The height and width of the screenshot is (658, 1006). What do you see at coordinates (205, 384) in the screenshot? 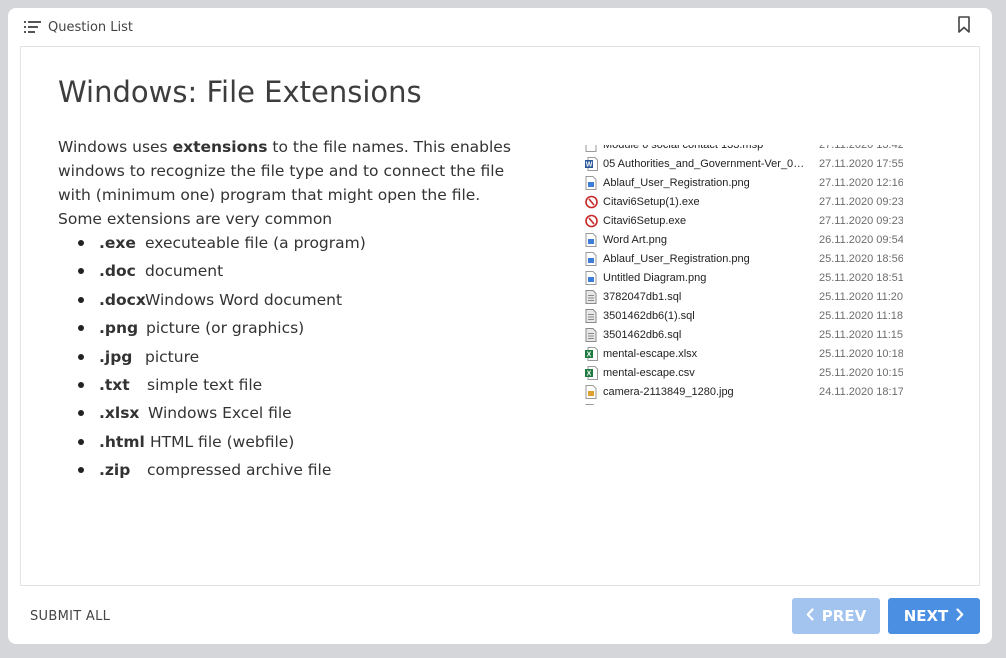
I see `extension-description: simple text file` at bounding box center [205, 384].